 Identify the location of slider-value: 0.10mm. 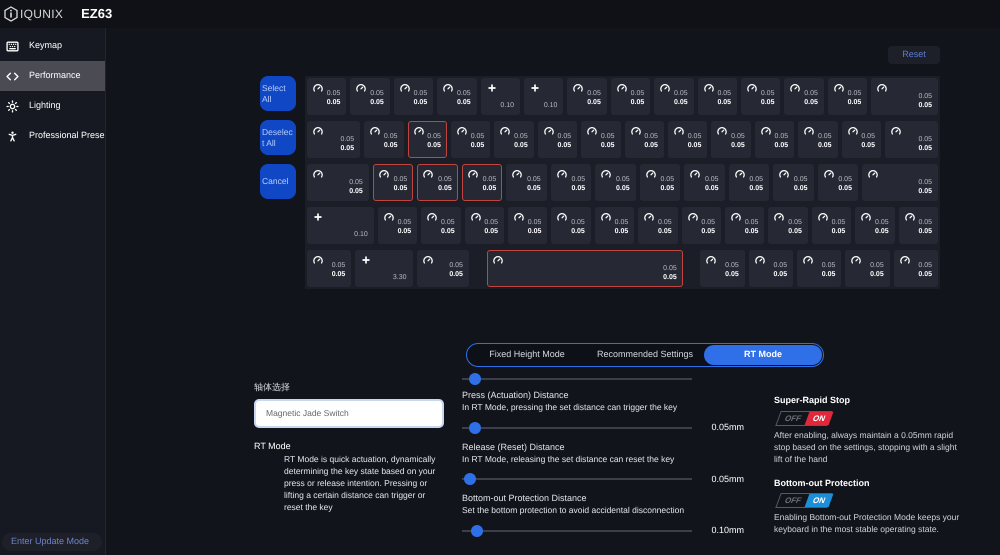
(727, 530).